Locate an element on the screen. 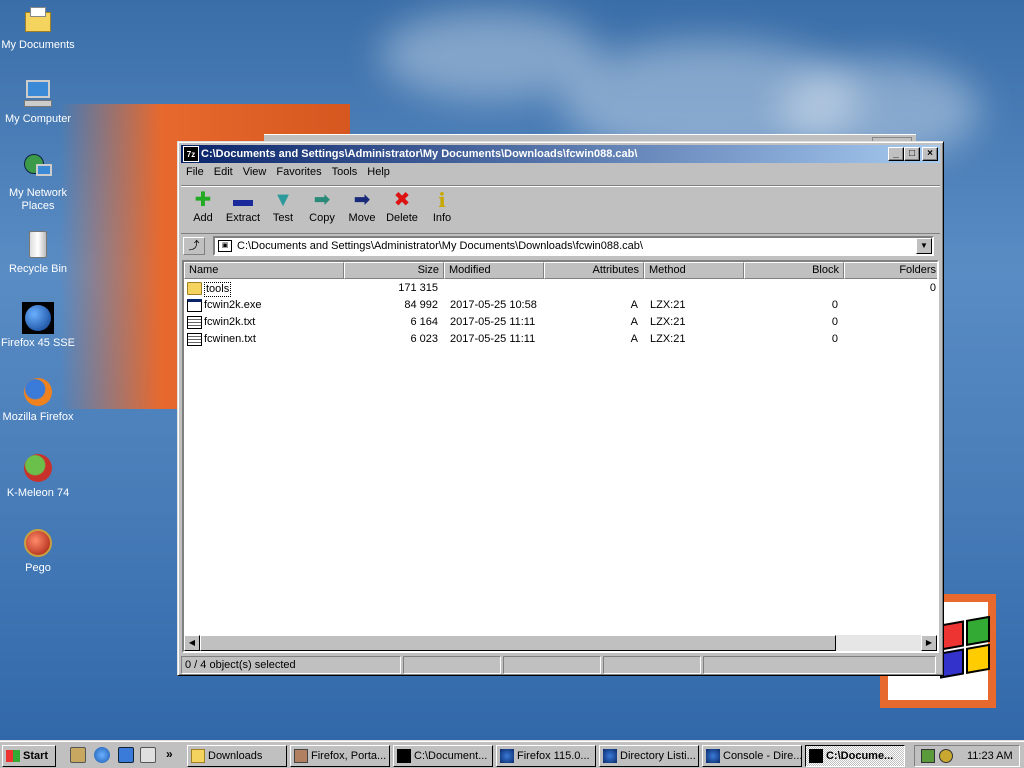  add-button: ✚ Add is located at coordinates (203, 206).